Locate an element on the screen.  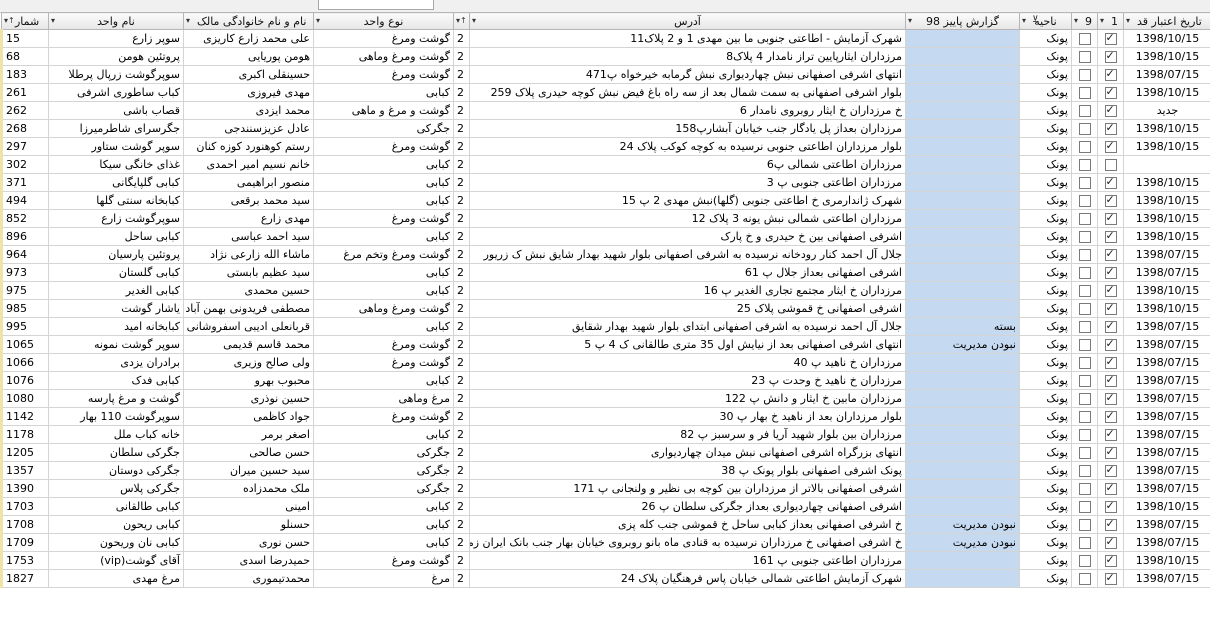
cell-report: نبودن مدیریت is located at coordinates (962, 344).